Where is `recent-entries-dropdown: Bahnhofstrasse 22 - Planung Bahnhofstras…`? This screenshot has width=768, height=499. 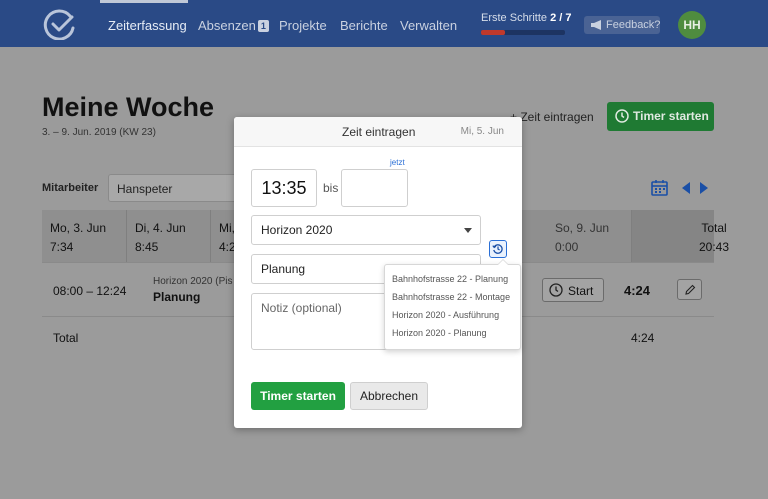
recent-entries-dropdown: Bahnhofstrasse 22 - Planung Bahnhofstras… is located at coordinates (452, 304).